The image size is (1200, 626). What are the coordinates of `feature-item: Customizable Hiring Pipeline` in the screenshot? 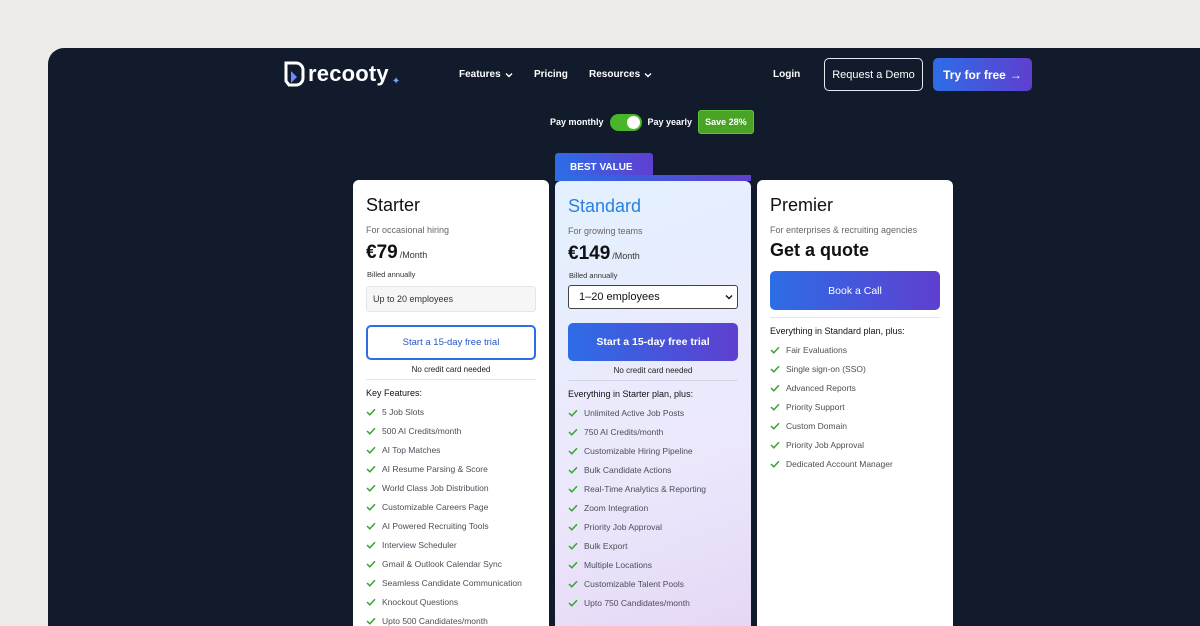 It's located at (653, 450).